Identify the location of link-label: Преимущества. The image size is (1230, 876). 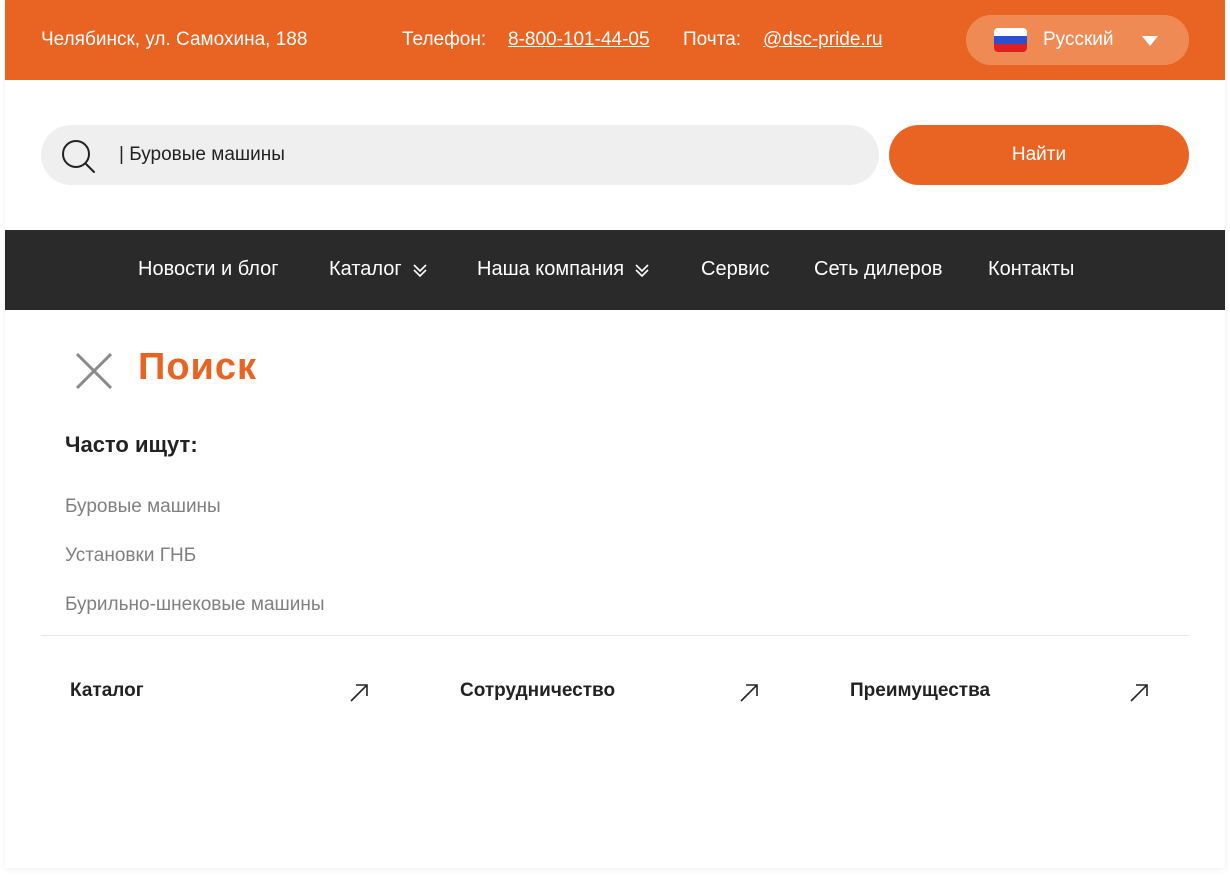
(920, 690).